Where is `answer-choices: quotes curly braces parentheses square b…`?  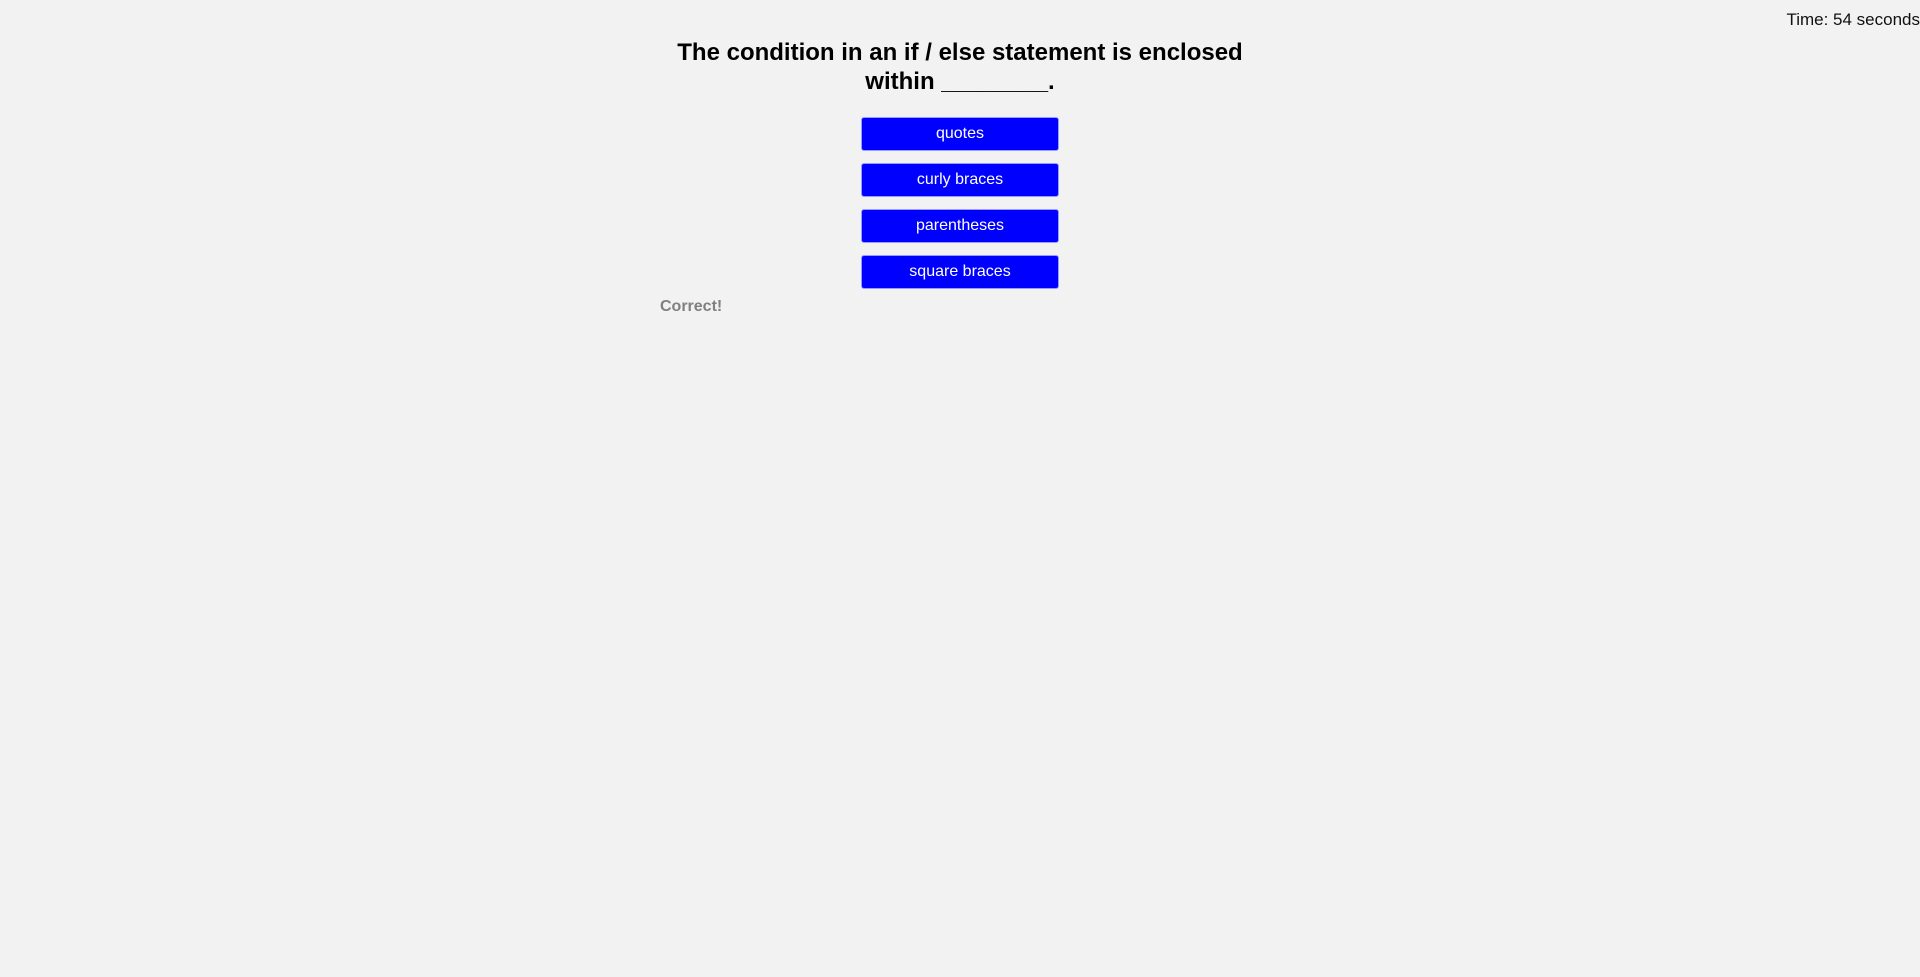
answer-choices: quotes curly braces parentheses square b… is located at coordinates (960, 209).